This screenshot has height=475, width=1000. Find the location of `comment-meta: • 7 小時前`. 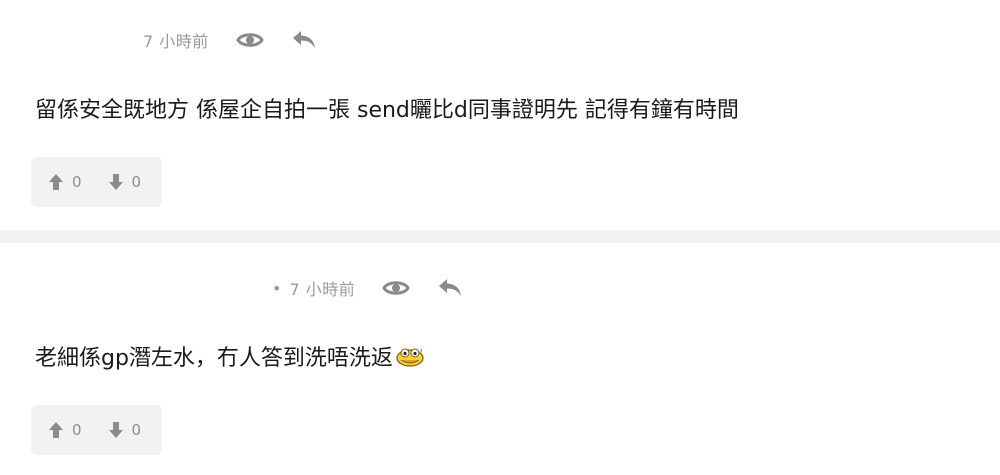

comment-meta: • 7 小時前 is located at coordinates (368, 288).